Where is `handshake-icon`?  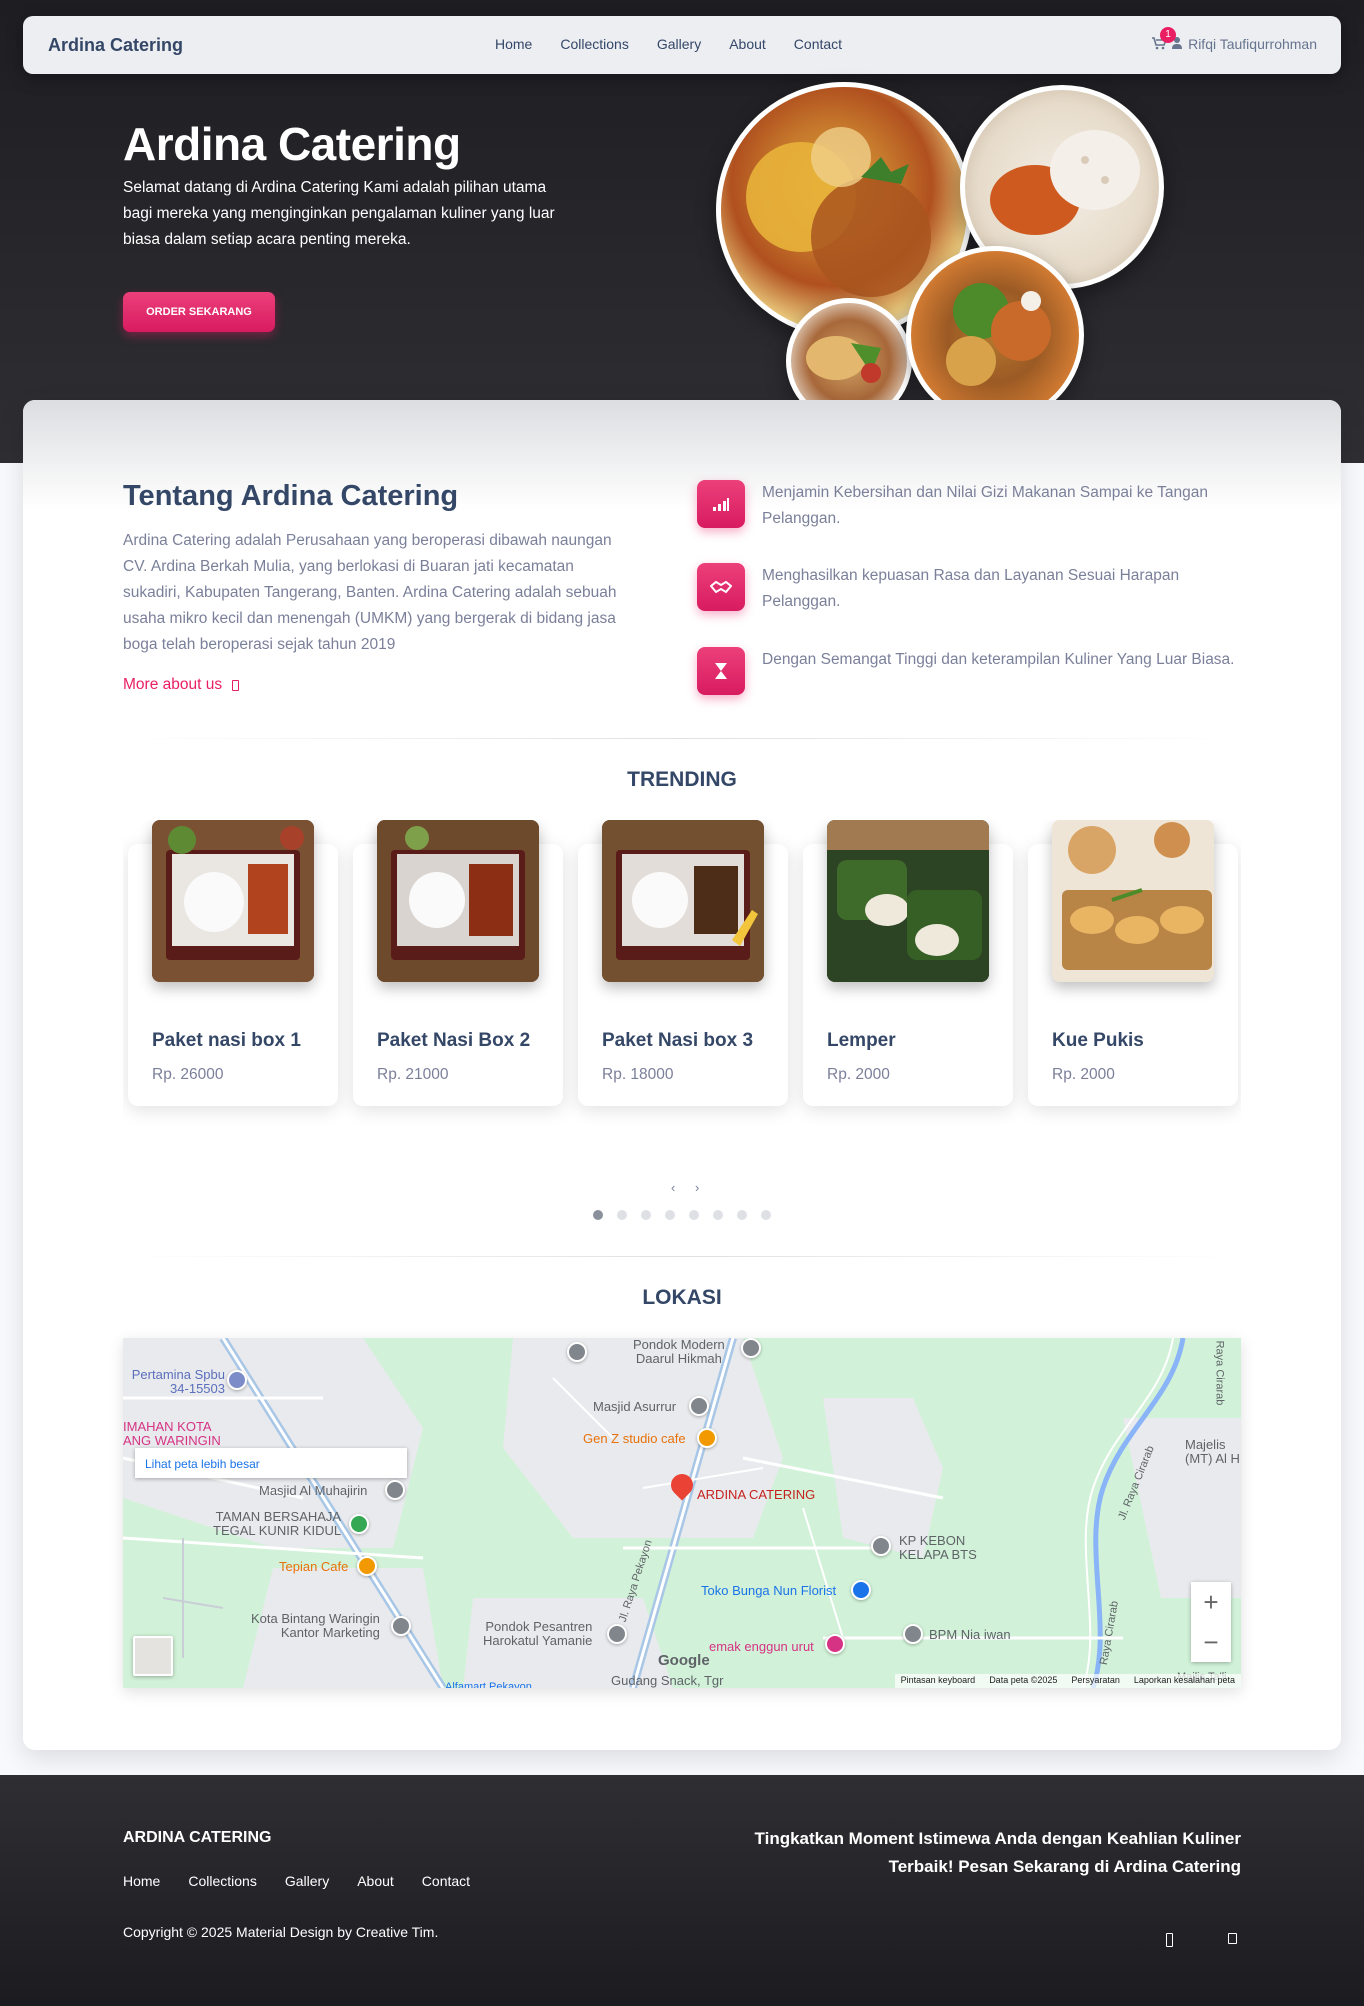
handshake-icon is located at coordinates (721, 587).